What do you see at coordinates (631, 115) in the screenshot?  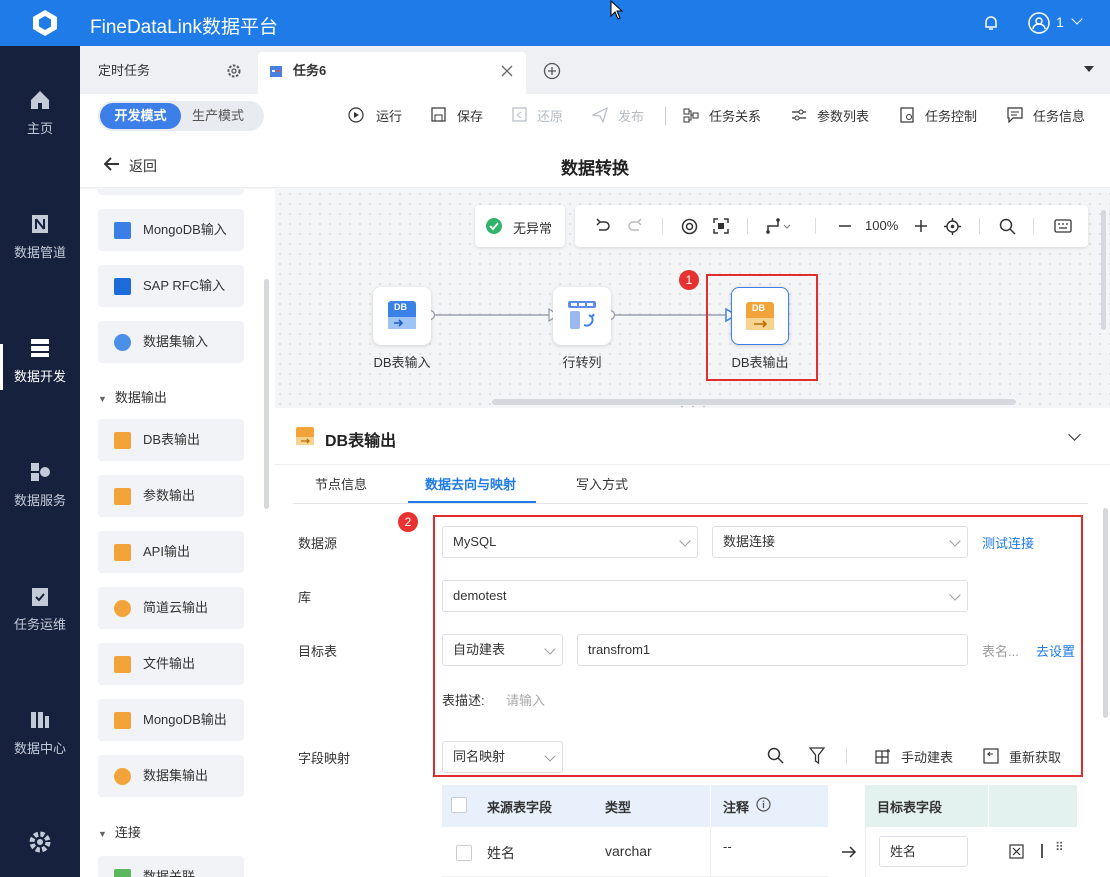 I see `publish-button: 发布` at bounding box center [631, 115].